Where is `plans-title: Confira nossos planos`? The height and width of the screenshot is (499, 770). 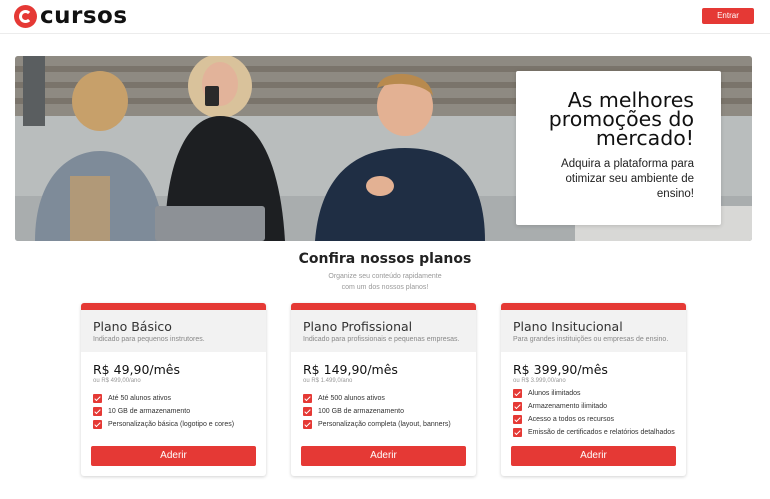 plans-title: Confira nossos planos is located at coordinates (385, 259).